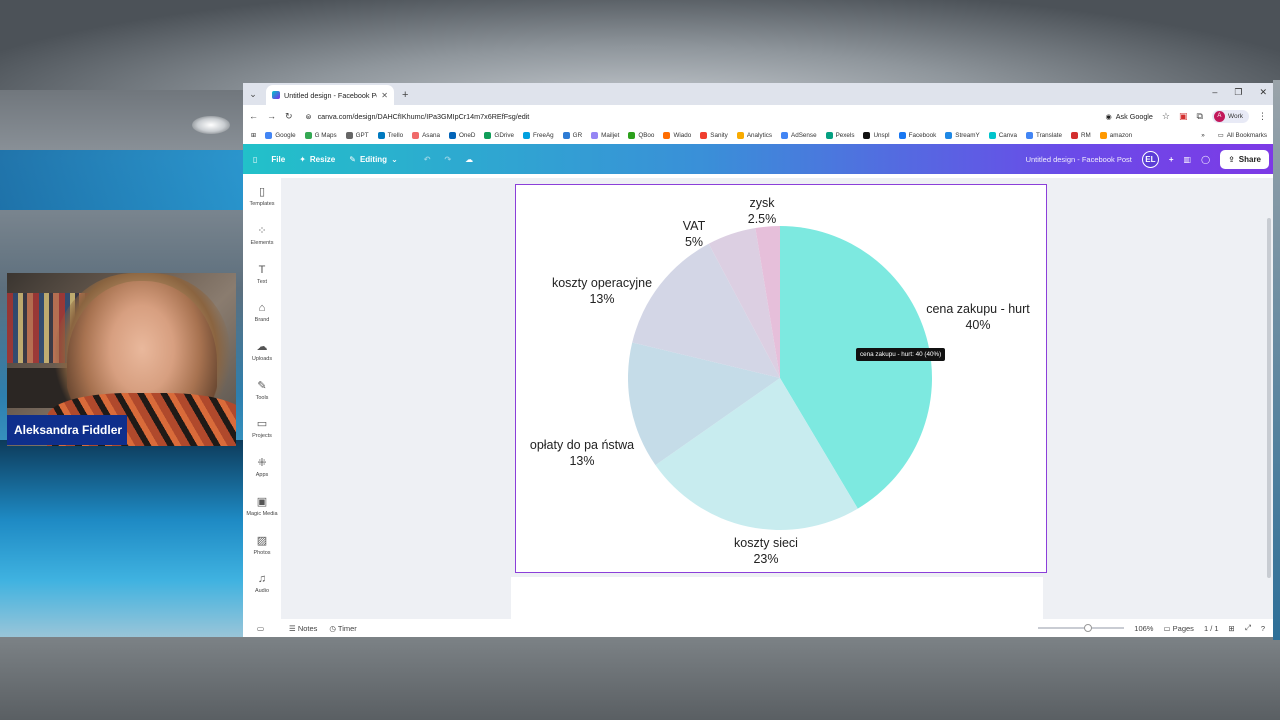  What do you see at coordinates (799, 135) in the screenshot?
I see `bookmark-item: AdSense` at bounding box center [799, 135].